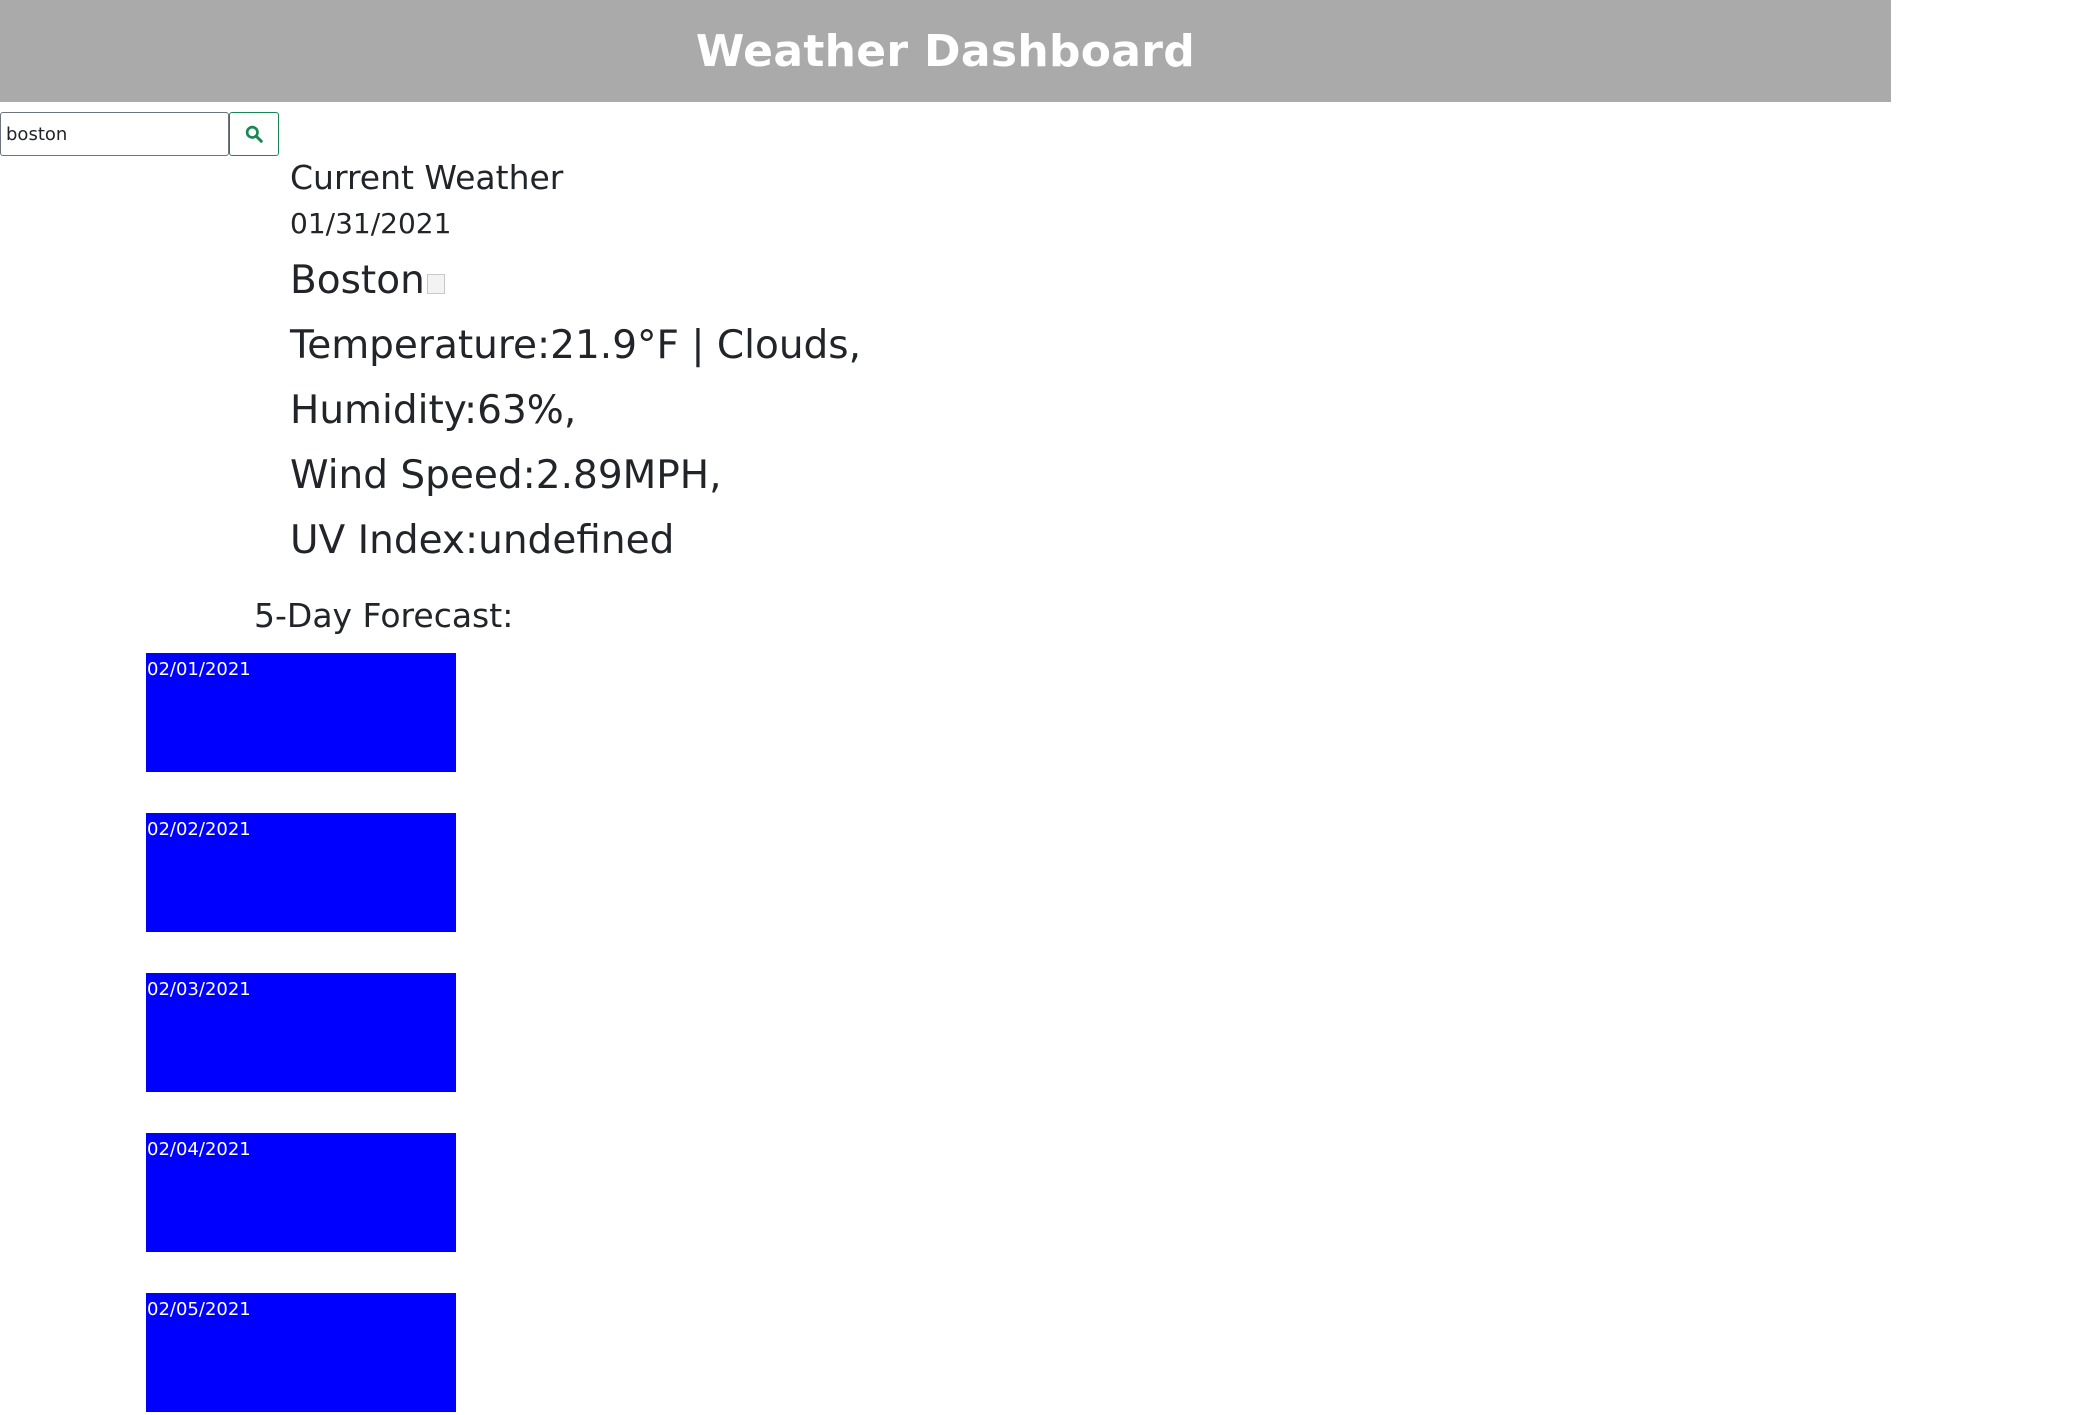 This screenshot has width=2081, height=1415. What do you see at coordinates (506, 475) in the screenshot?
I see `wind-speed-text: Wind Speed:2.89MPH,` at bounding box center [506, 475].